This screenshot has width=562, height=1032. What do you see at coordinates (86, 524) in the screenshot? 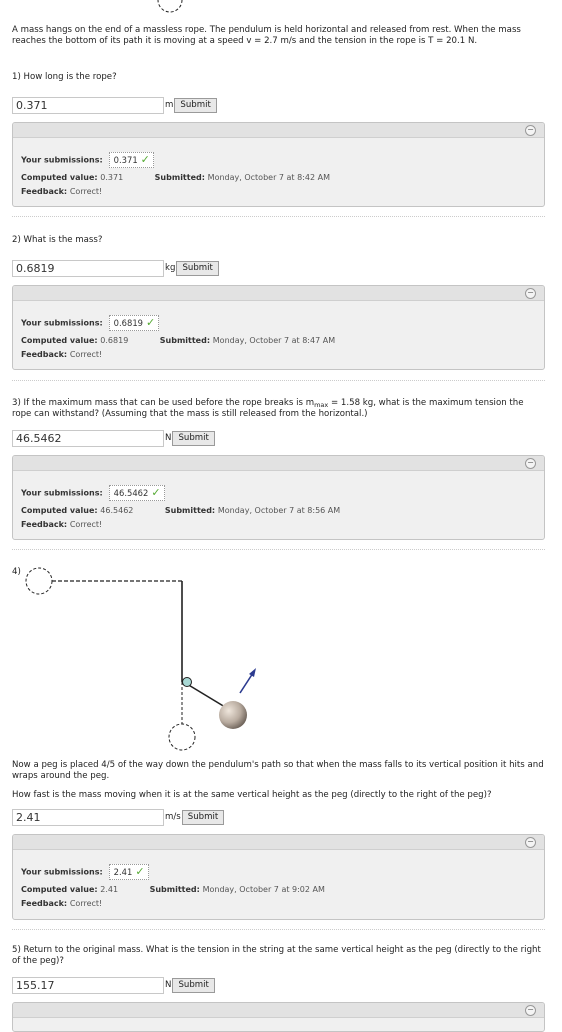
I see `q3-feedback: Correct!` at bounding box center [86, 524].